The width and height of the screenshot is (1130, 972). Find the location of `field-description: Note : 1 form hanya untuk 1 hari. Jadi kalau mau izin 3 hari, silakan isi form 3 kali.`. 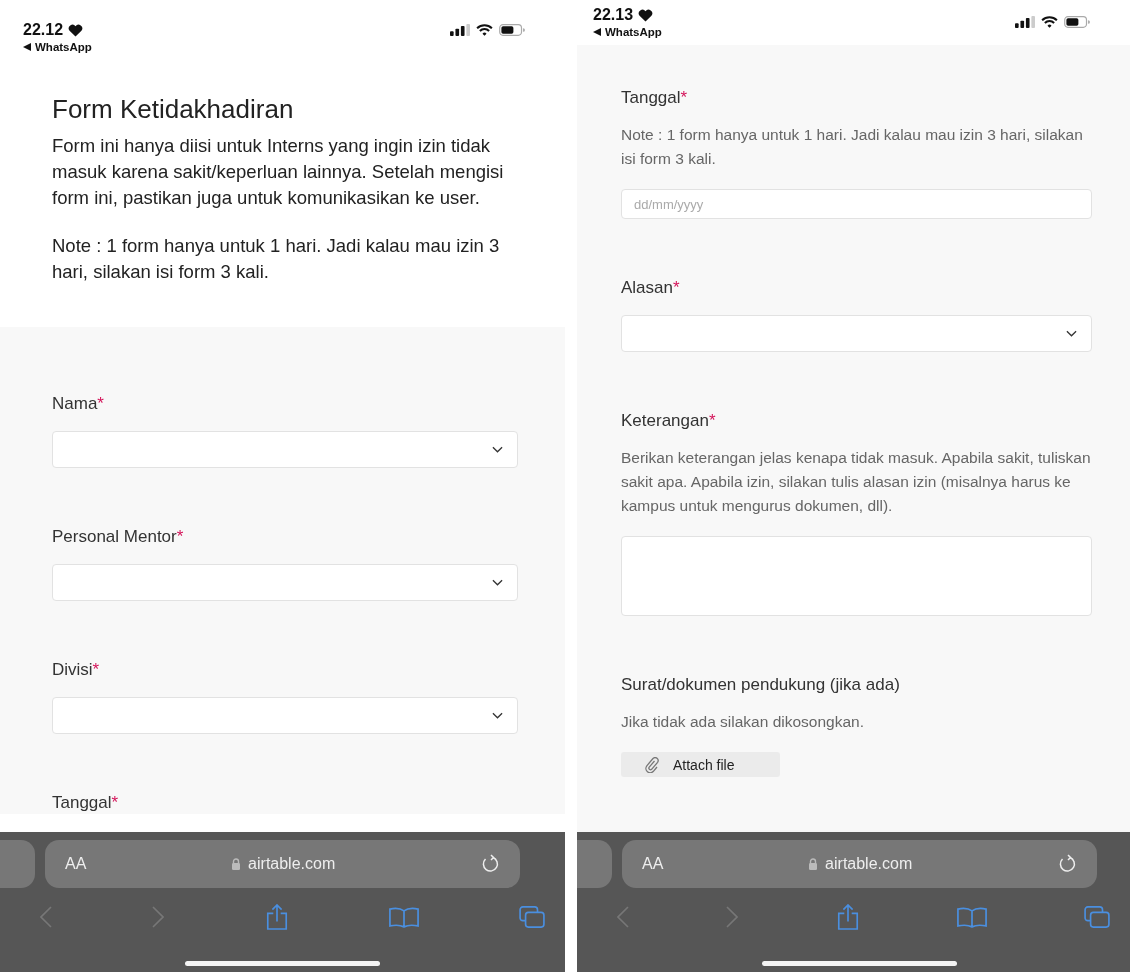

field-description: Note : 1 form hanya untuk 1 hari. Jadi kalau mau izin 3 hari, silakan isi form 3 kali. is located at coordinates (852, 147).